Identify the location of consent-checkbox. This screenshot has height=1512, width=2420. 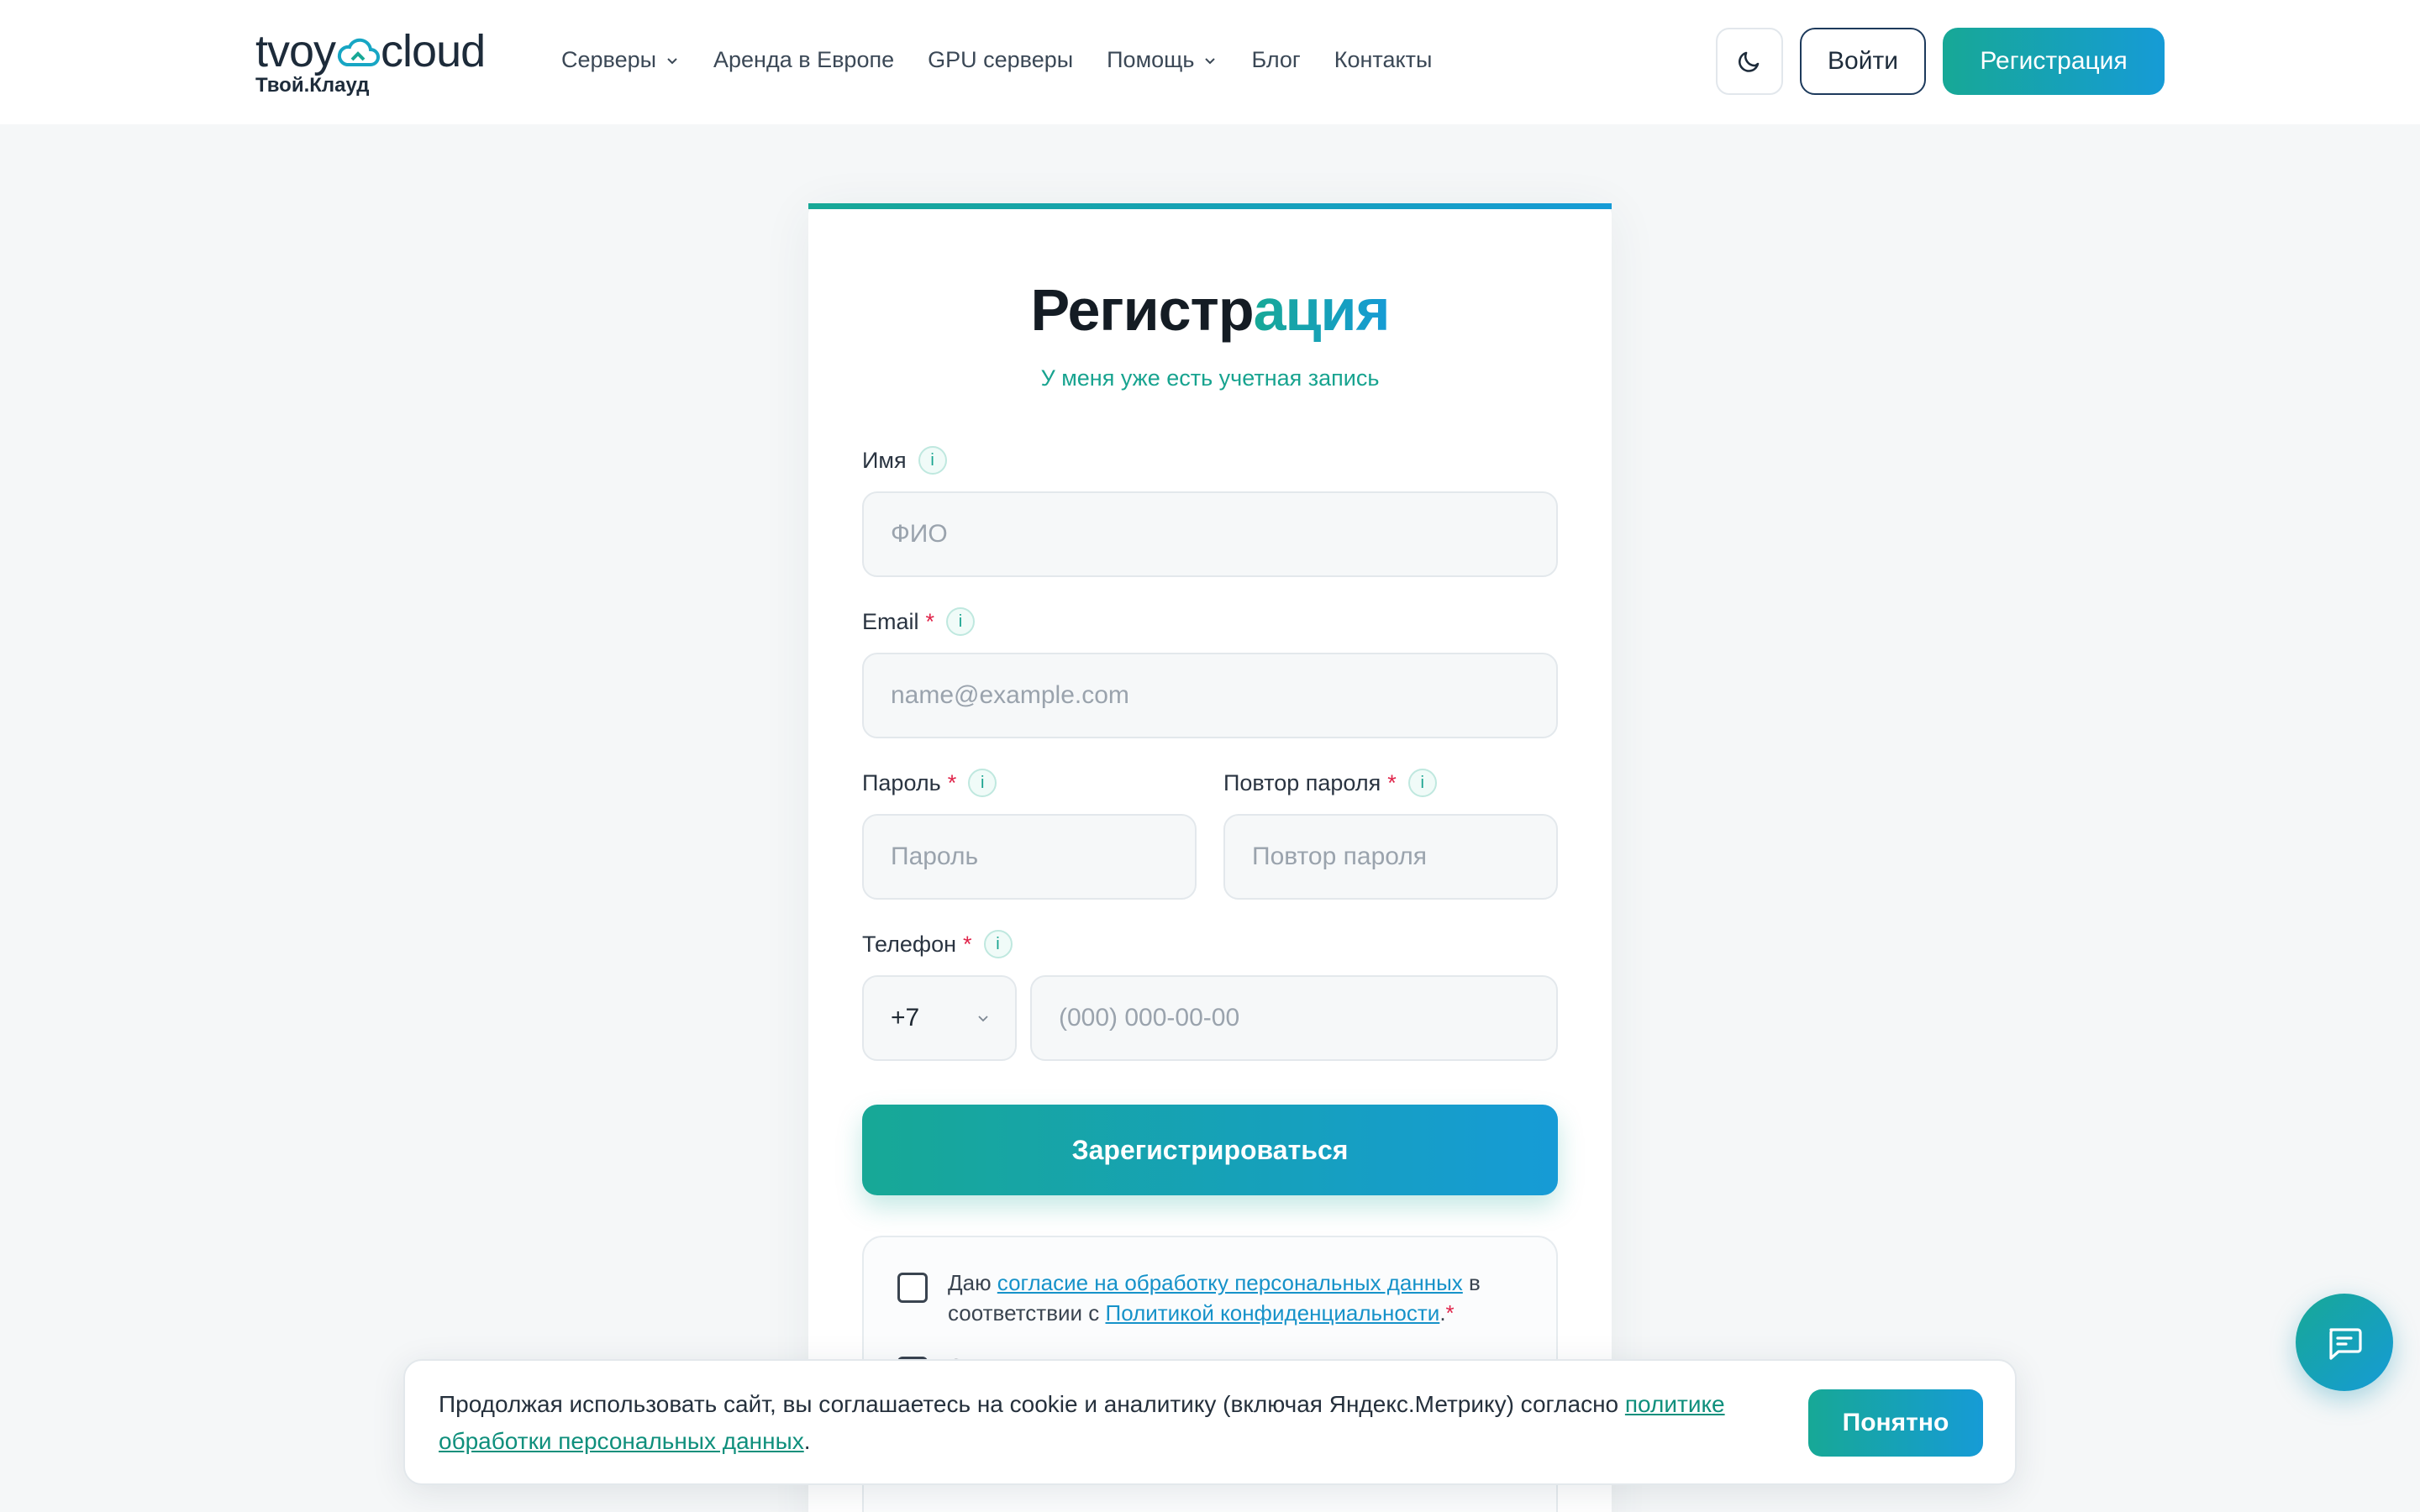
(912, 1288).